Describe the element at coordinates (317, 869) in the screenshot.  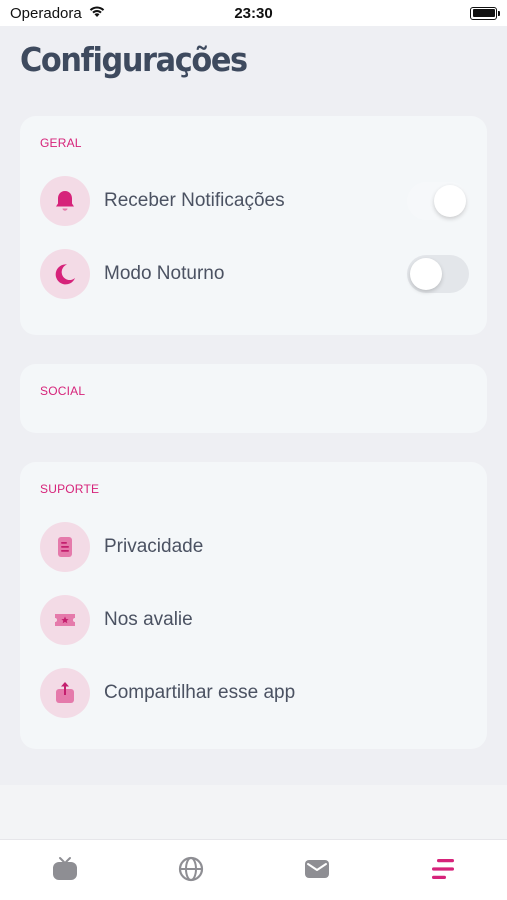
I see `mail-icon` at that location.